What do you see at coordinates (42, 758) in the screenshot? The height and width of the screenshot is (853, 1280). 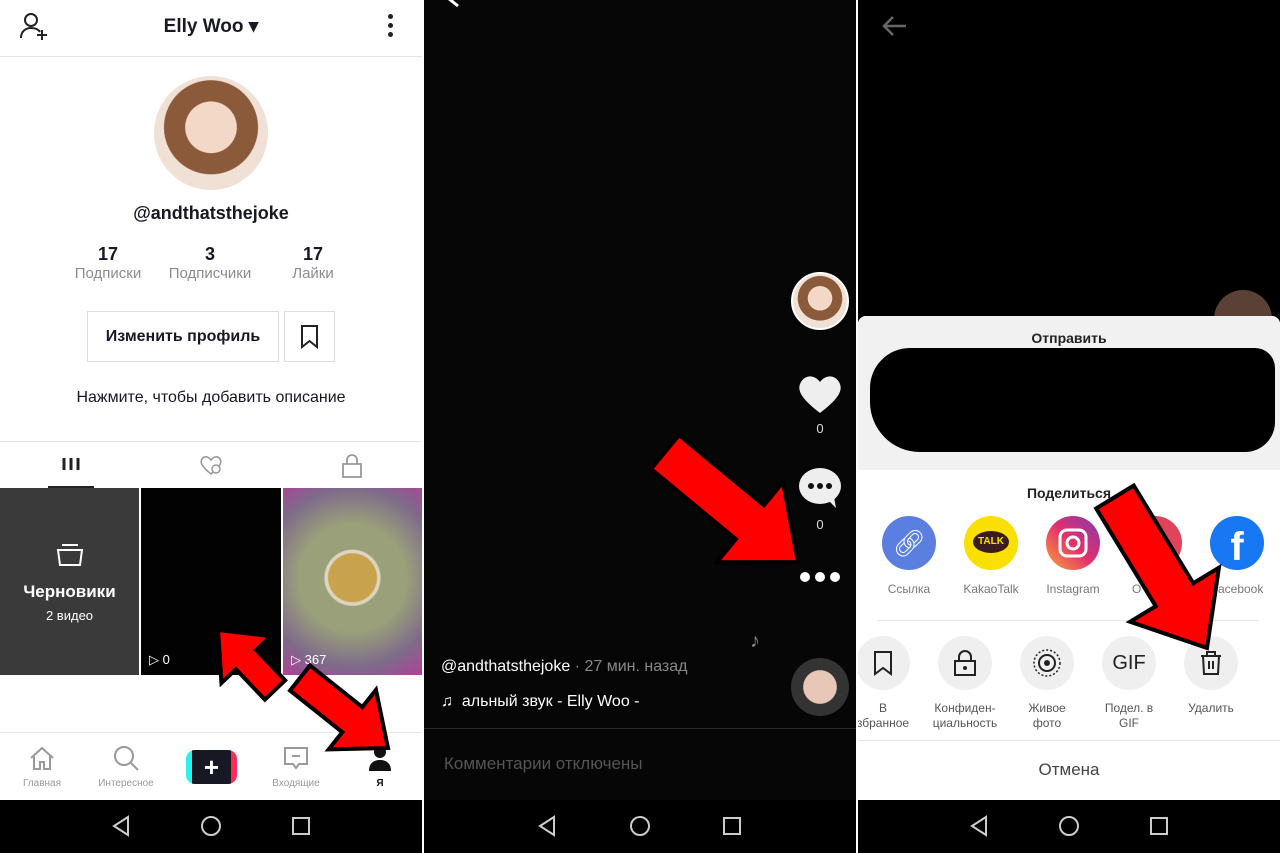 I see `home-icon` at bounding box center [42, 758].